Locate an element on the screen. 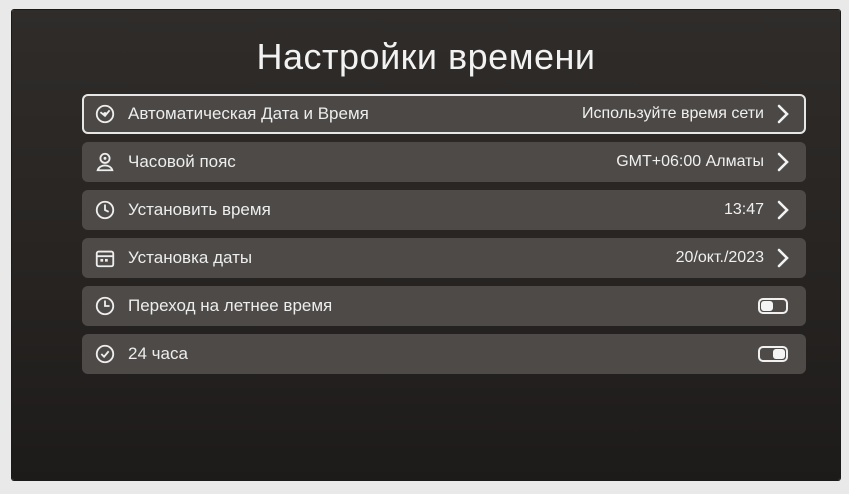 This screenshot has width=849, height=494. clock-24h-icon is located at coordinates (105, 354).